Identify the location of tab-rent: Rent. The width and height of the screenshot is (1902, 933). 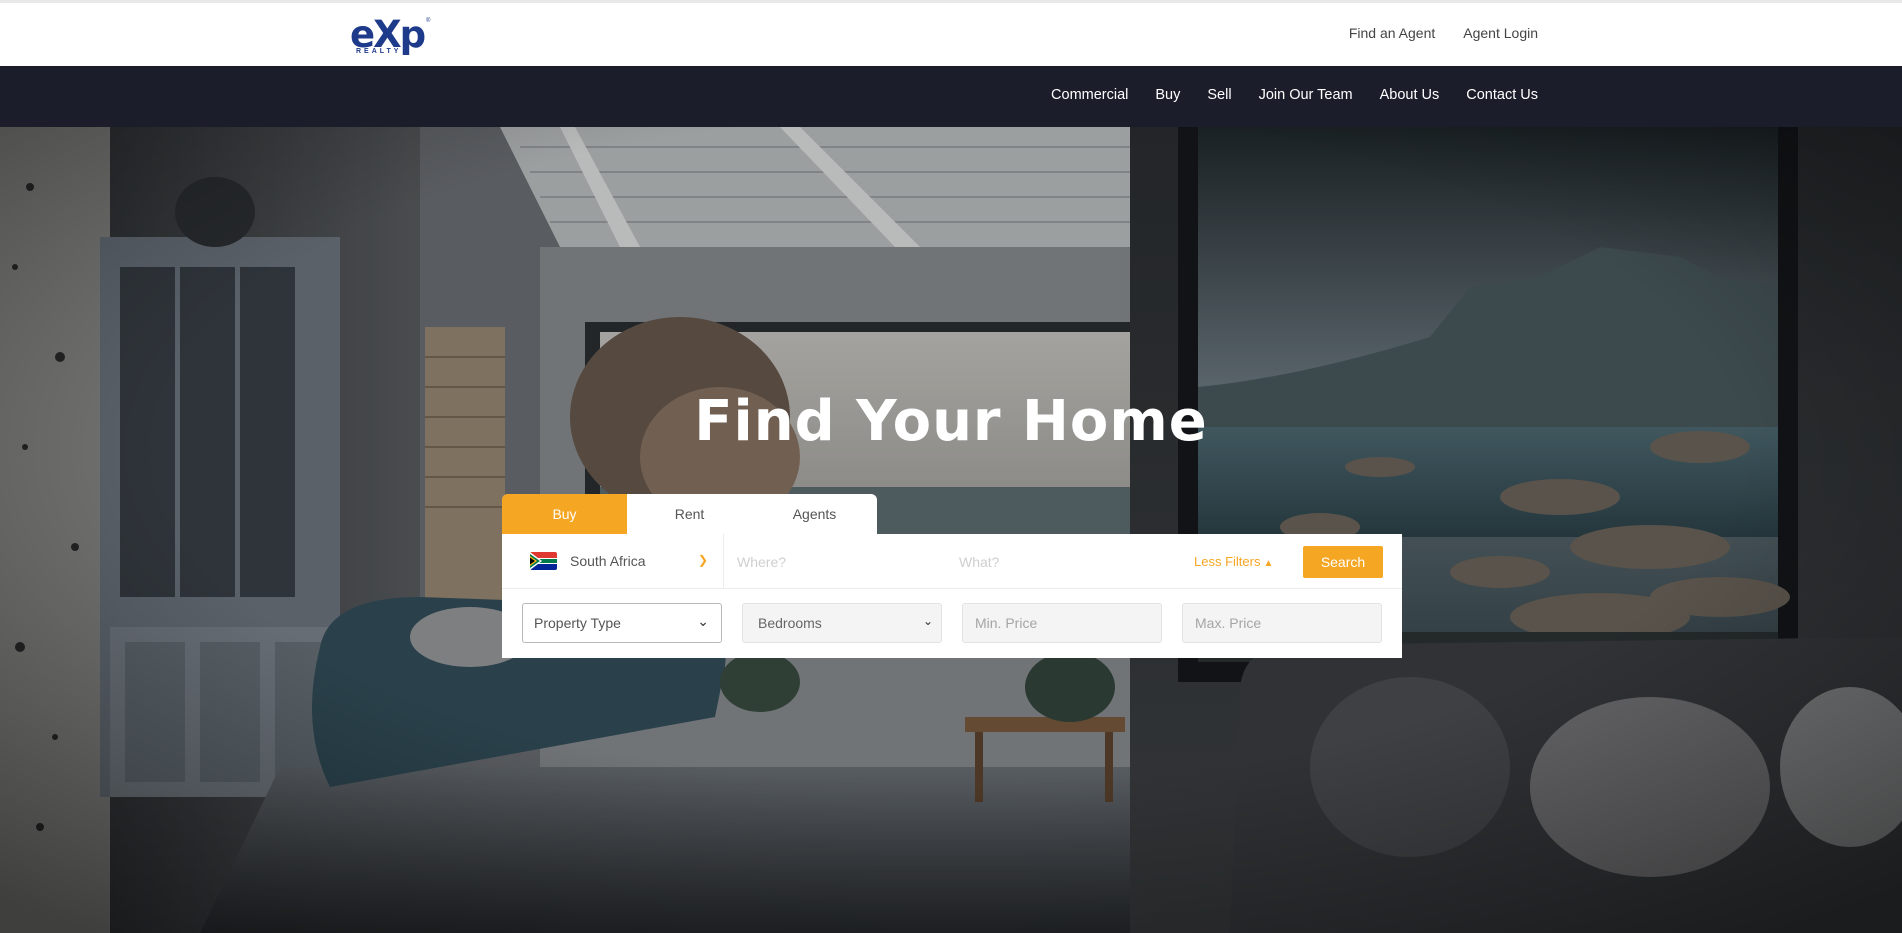
(689, 514).